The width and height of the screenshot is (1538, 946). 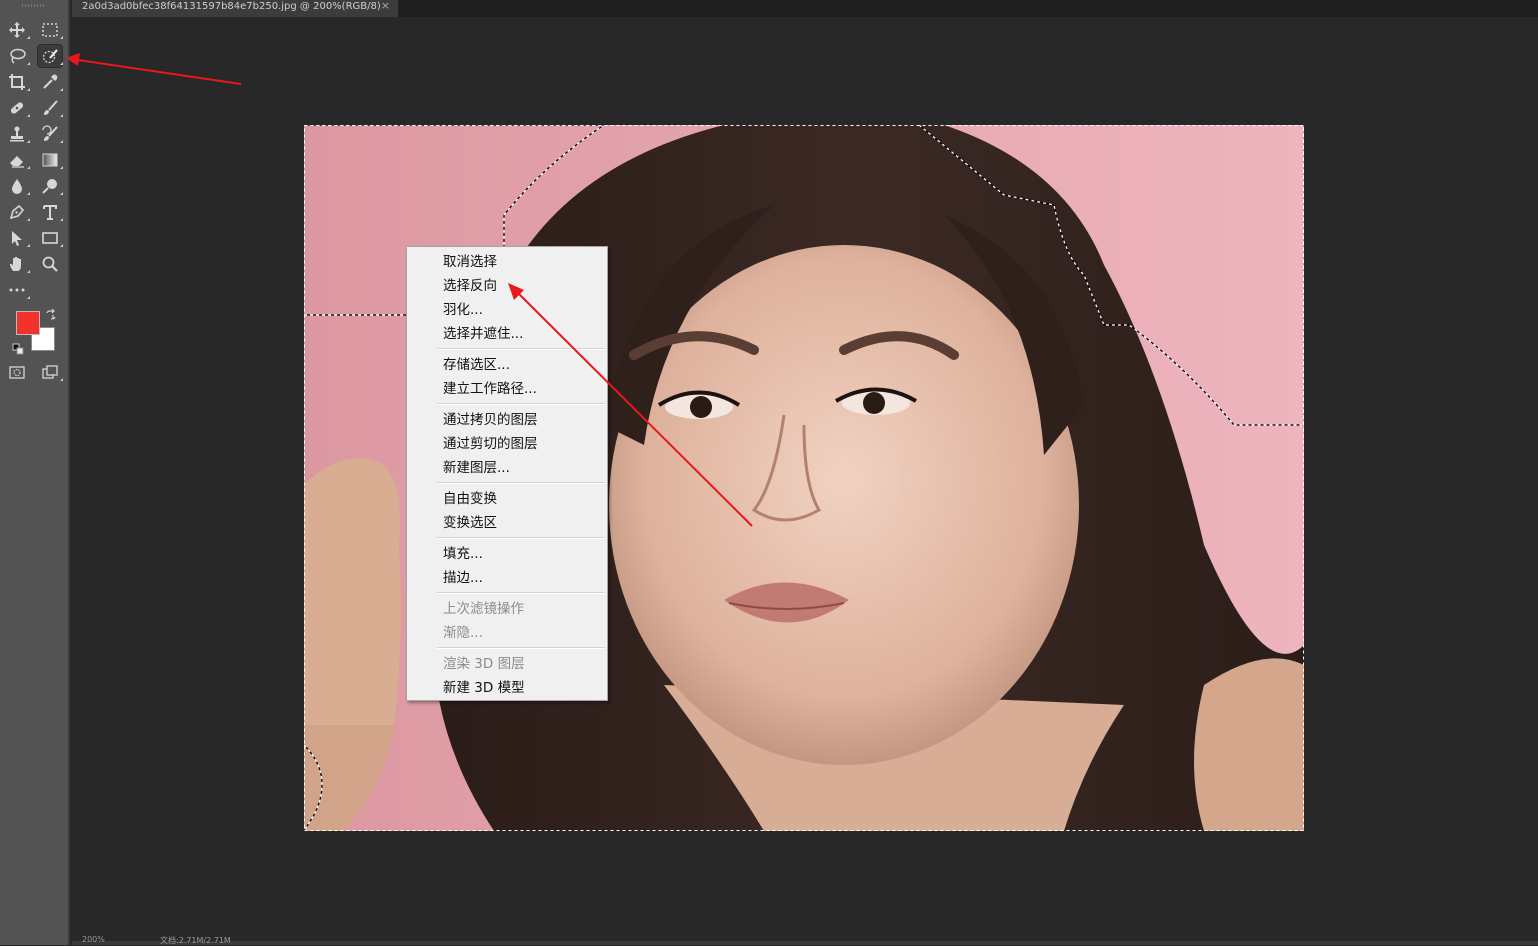 I want to click on clone-stamp-tool, so click(x=17, y=134).